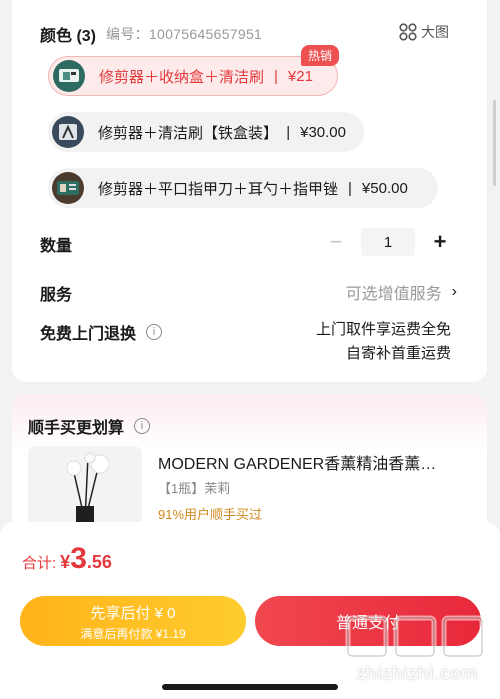  I want to click on bundle-title-row: 顺手买更划算 i, so click(89, 426).